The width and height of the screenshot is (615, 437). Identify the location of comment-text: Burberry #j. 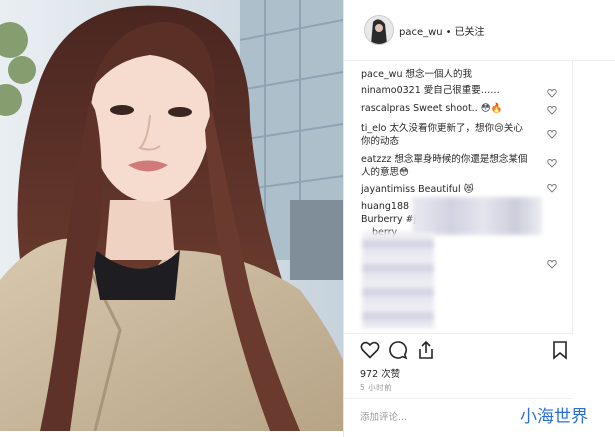
(389, 219).